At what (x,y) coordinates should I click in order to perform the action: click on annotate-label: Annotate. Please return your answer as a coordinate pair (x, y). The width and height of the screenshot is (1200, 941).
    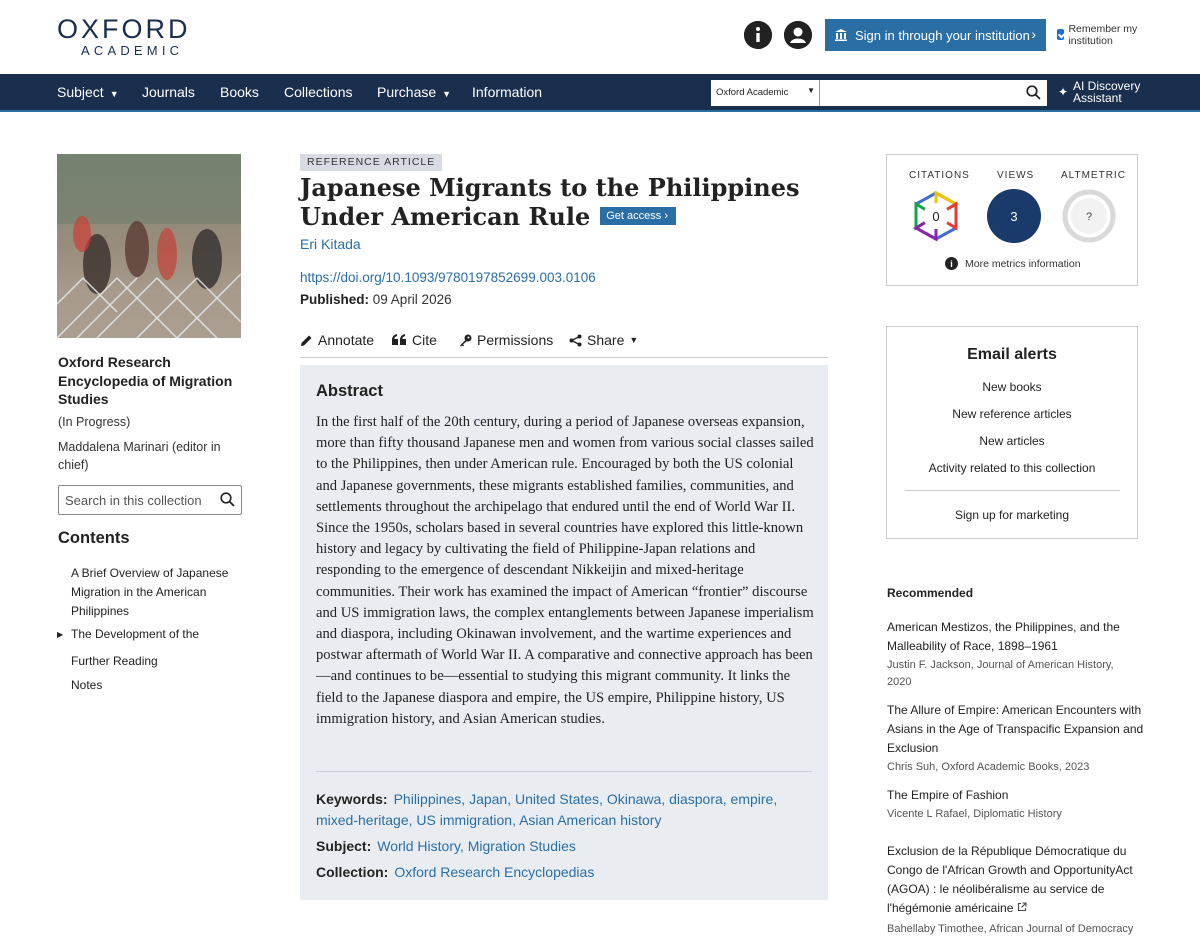
    Looking at the image, I should click on (346, 340).